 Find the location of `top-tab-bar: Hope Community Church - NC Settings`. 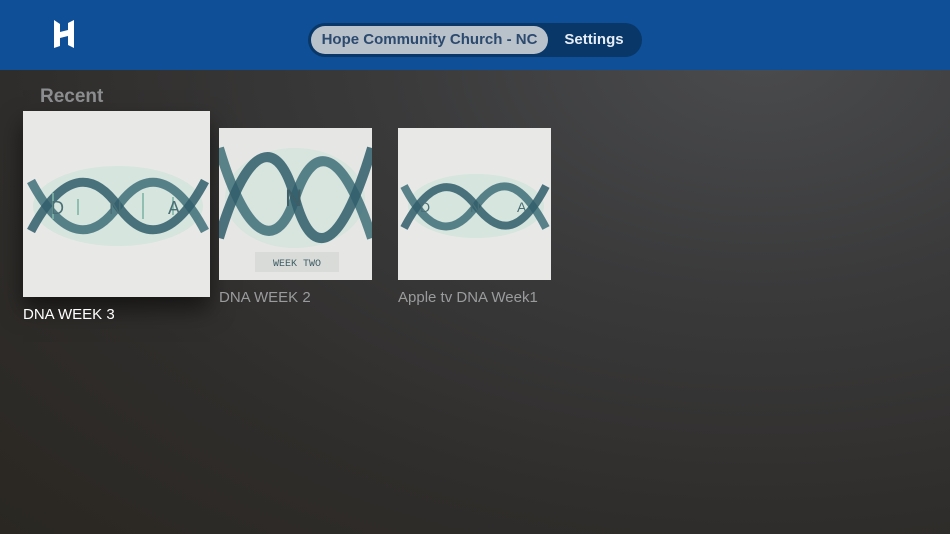

top-tab-bar: Hope Community Church - NC Settings is located at coordinates (475, 40).